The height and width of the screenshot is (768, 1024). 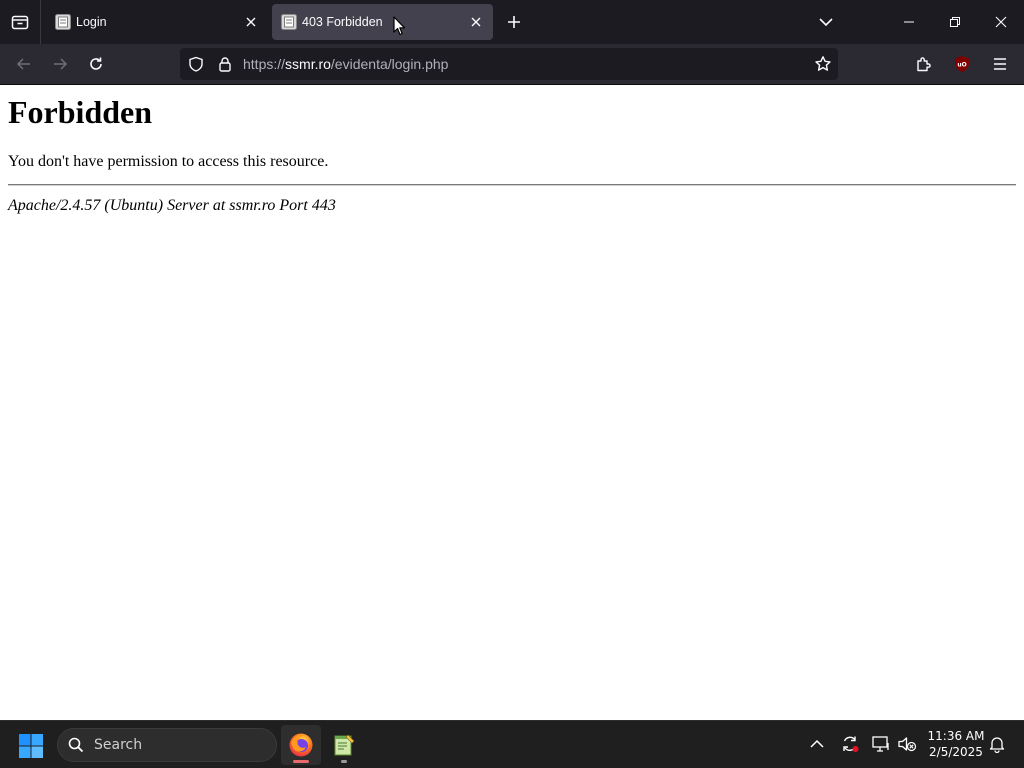 I want to click on search-label: Search, so click(x=118, y=745).